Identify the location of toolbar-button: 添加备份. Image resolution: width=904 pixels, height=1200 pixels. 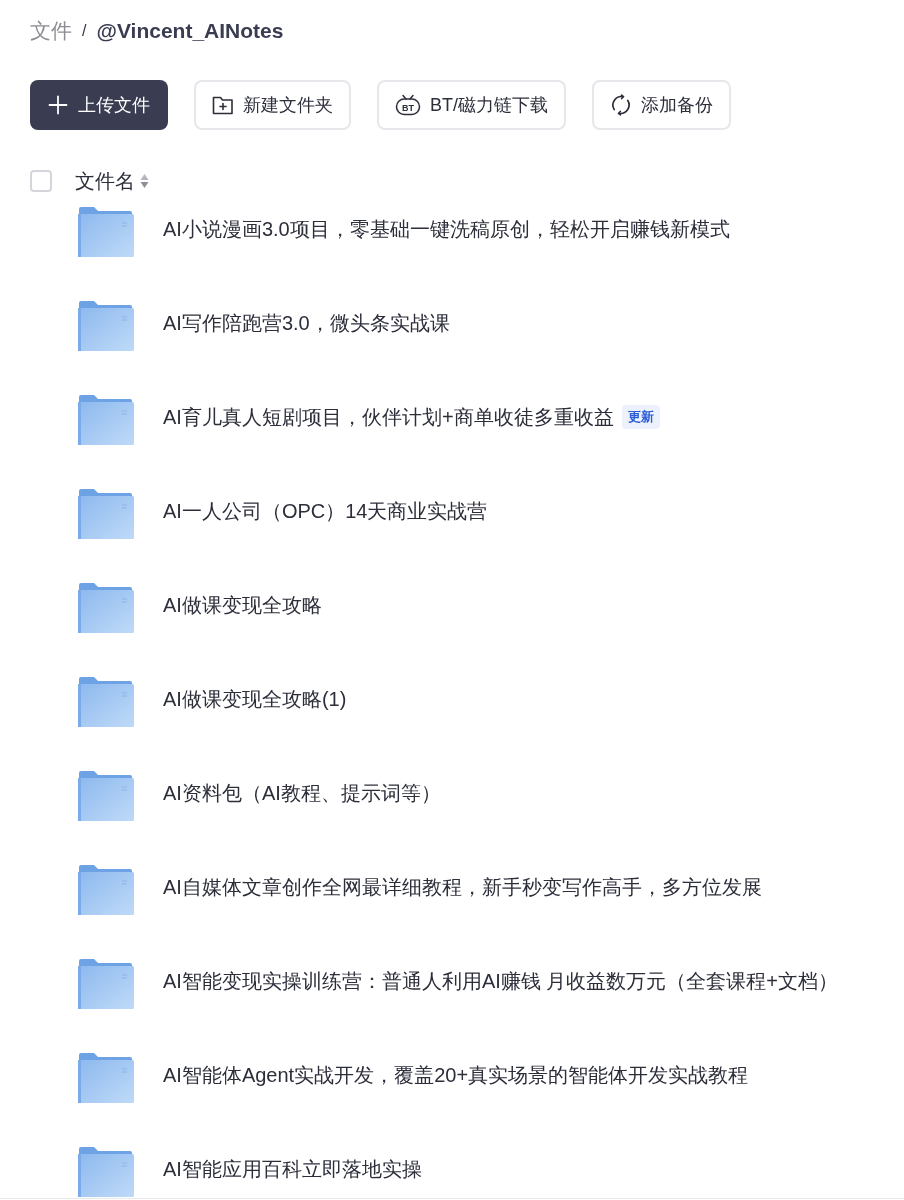
(661, 105).